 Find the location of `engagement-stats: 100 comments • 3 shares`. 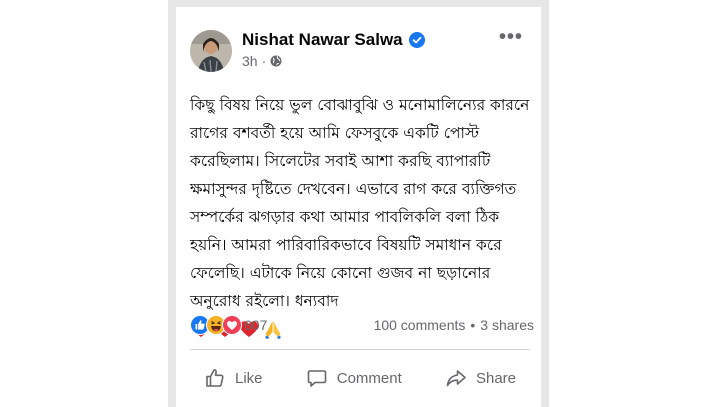

engagement-stats: 100 comments • 3 shares is located at coordinates (454, 325).